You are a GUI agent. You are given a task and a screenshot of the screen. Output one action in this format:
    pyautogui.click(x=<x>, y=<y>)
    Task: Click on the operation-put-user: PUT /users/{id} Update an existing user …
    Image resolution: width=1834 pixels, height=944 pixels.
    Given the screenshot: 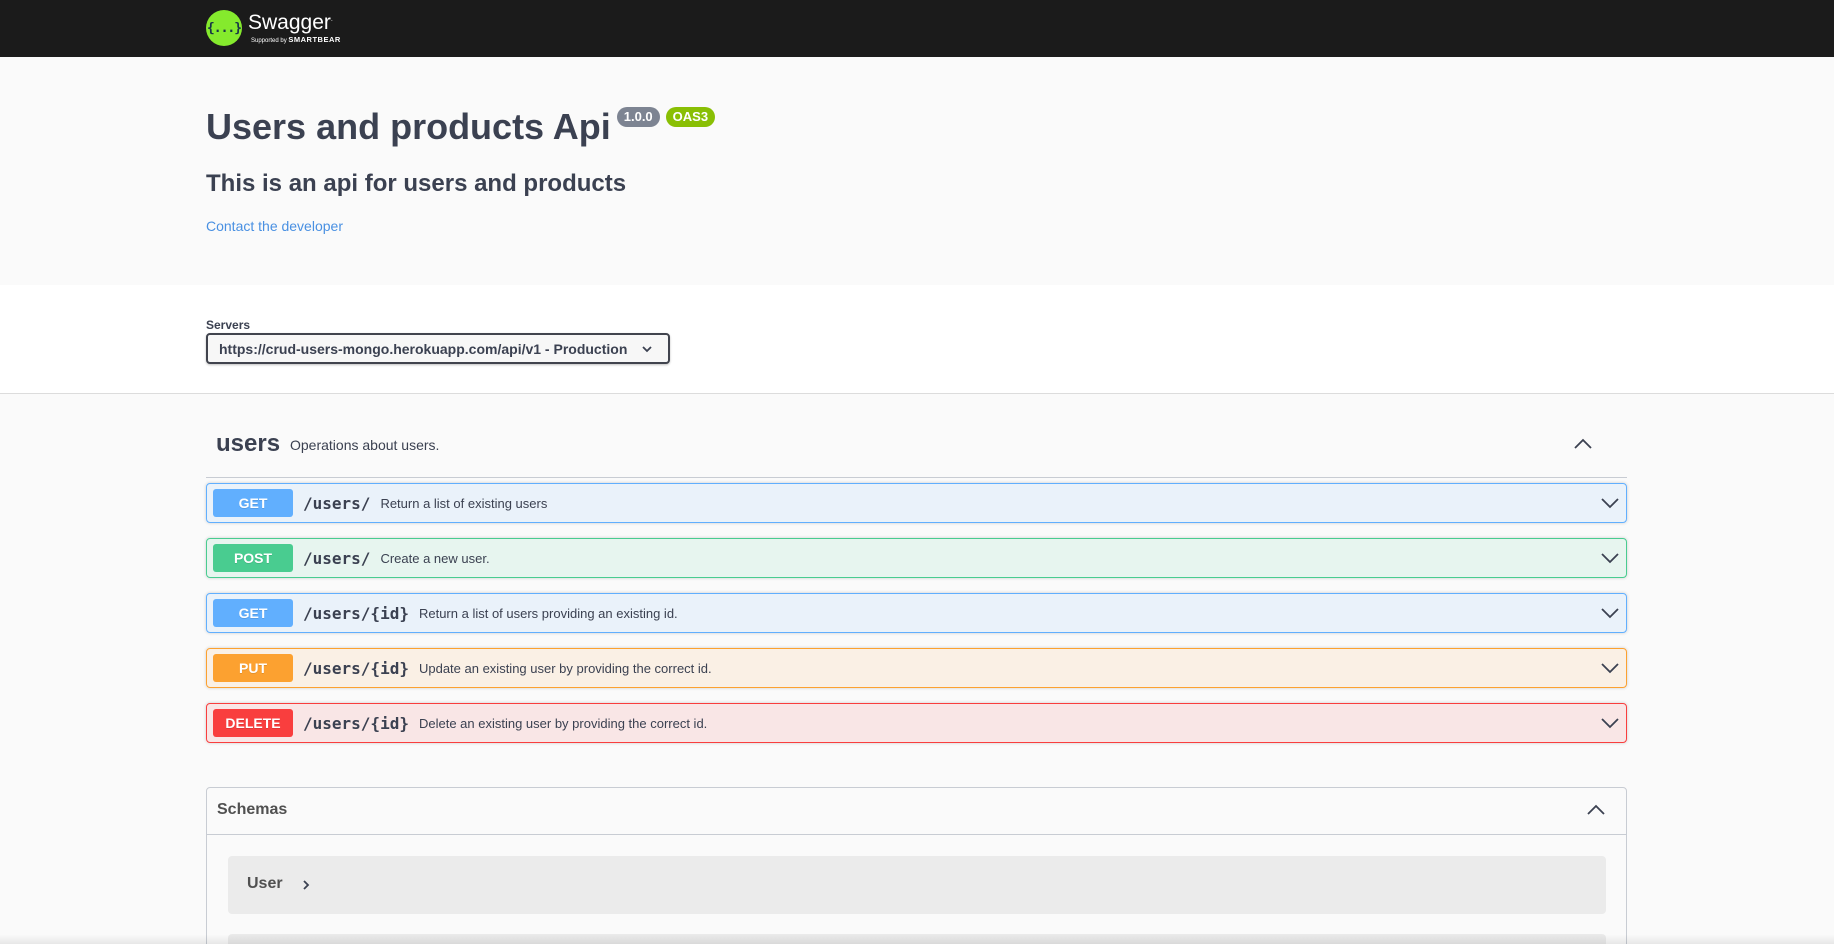 What is the action you would take?
    pyautogui.click(x=916, y=668)
    